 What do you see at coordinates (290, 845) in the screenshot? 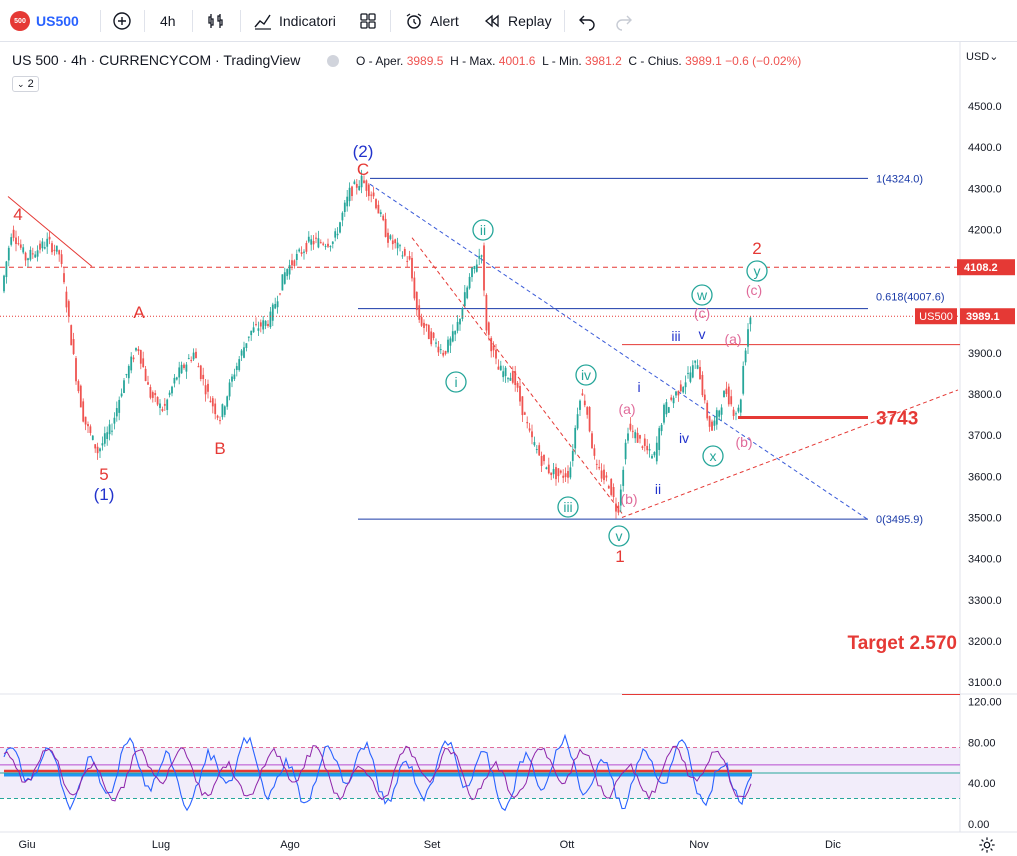
I see `time-tick-label: Ago` at bounding box center [290, 845].